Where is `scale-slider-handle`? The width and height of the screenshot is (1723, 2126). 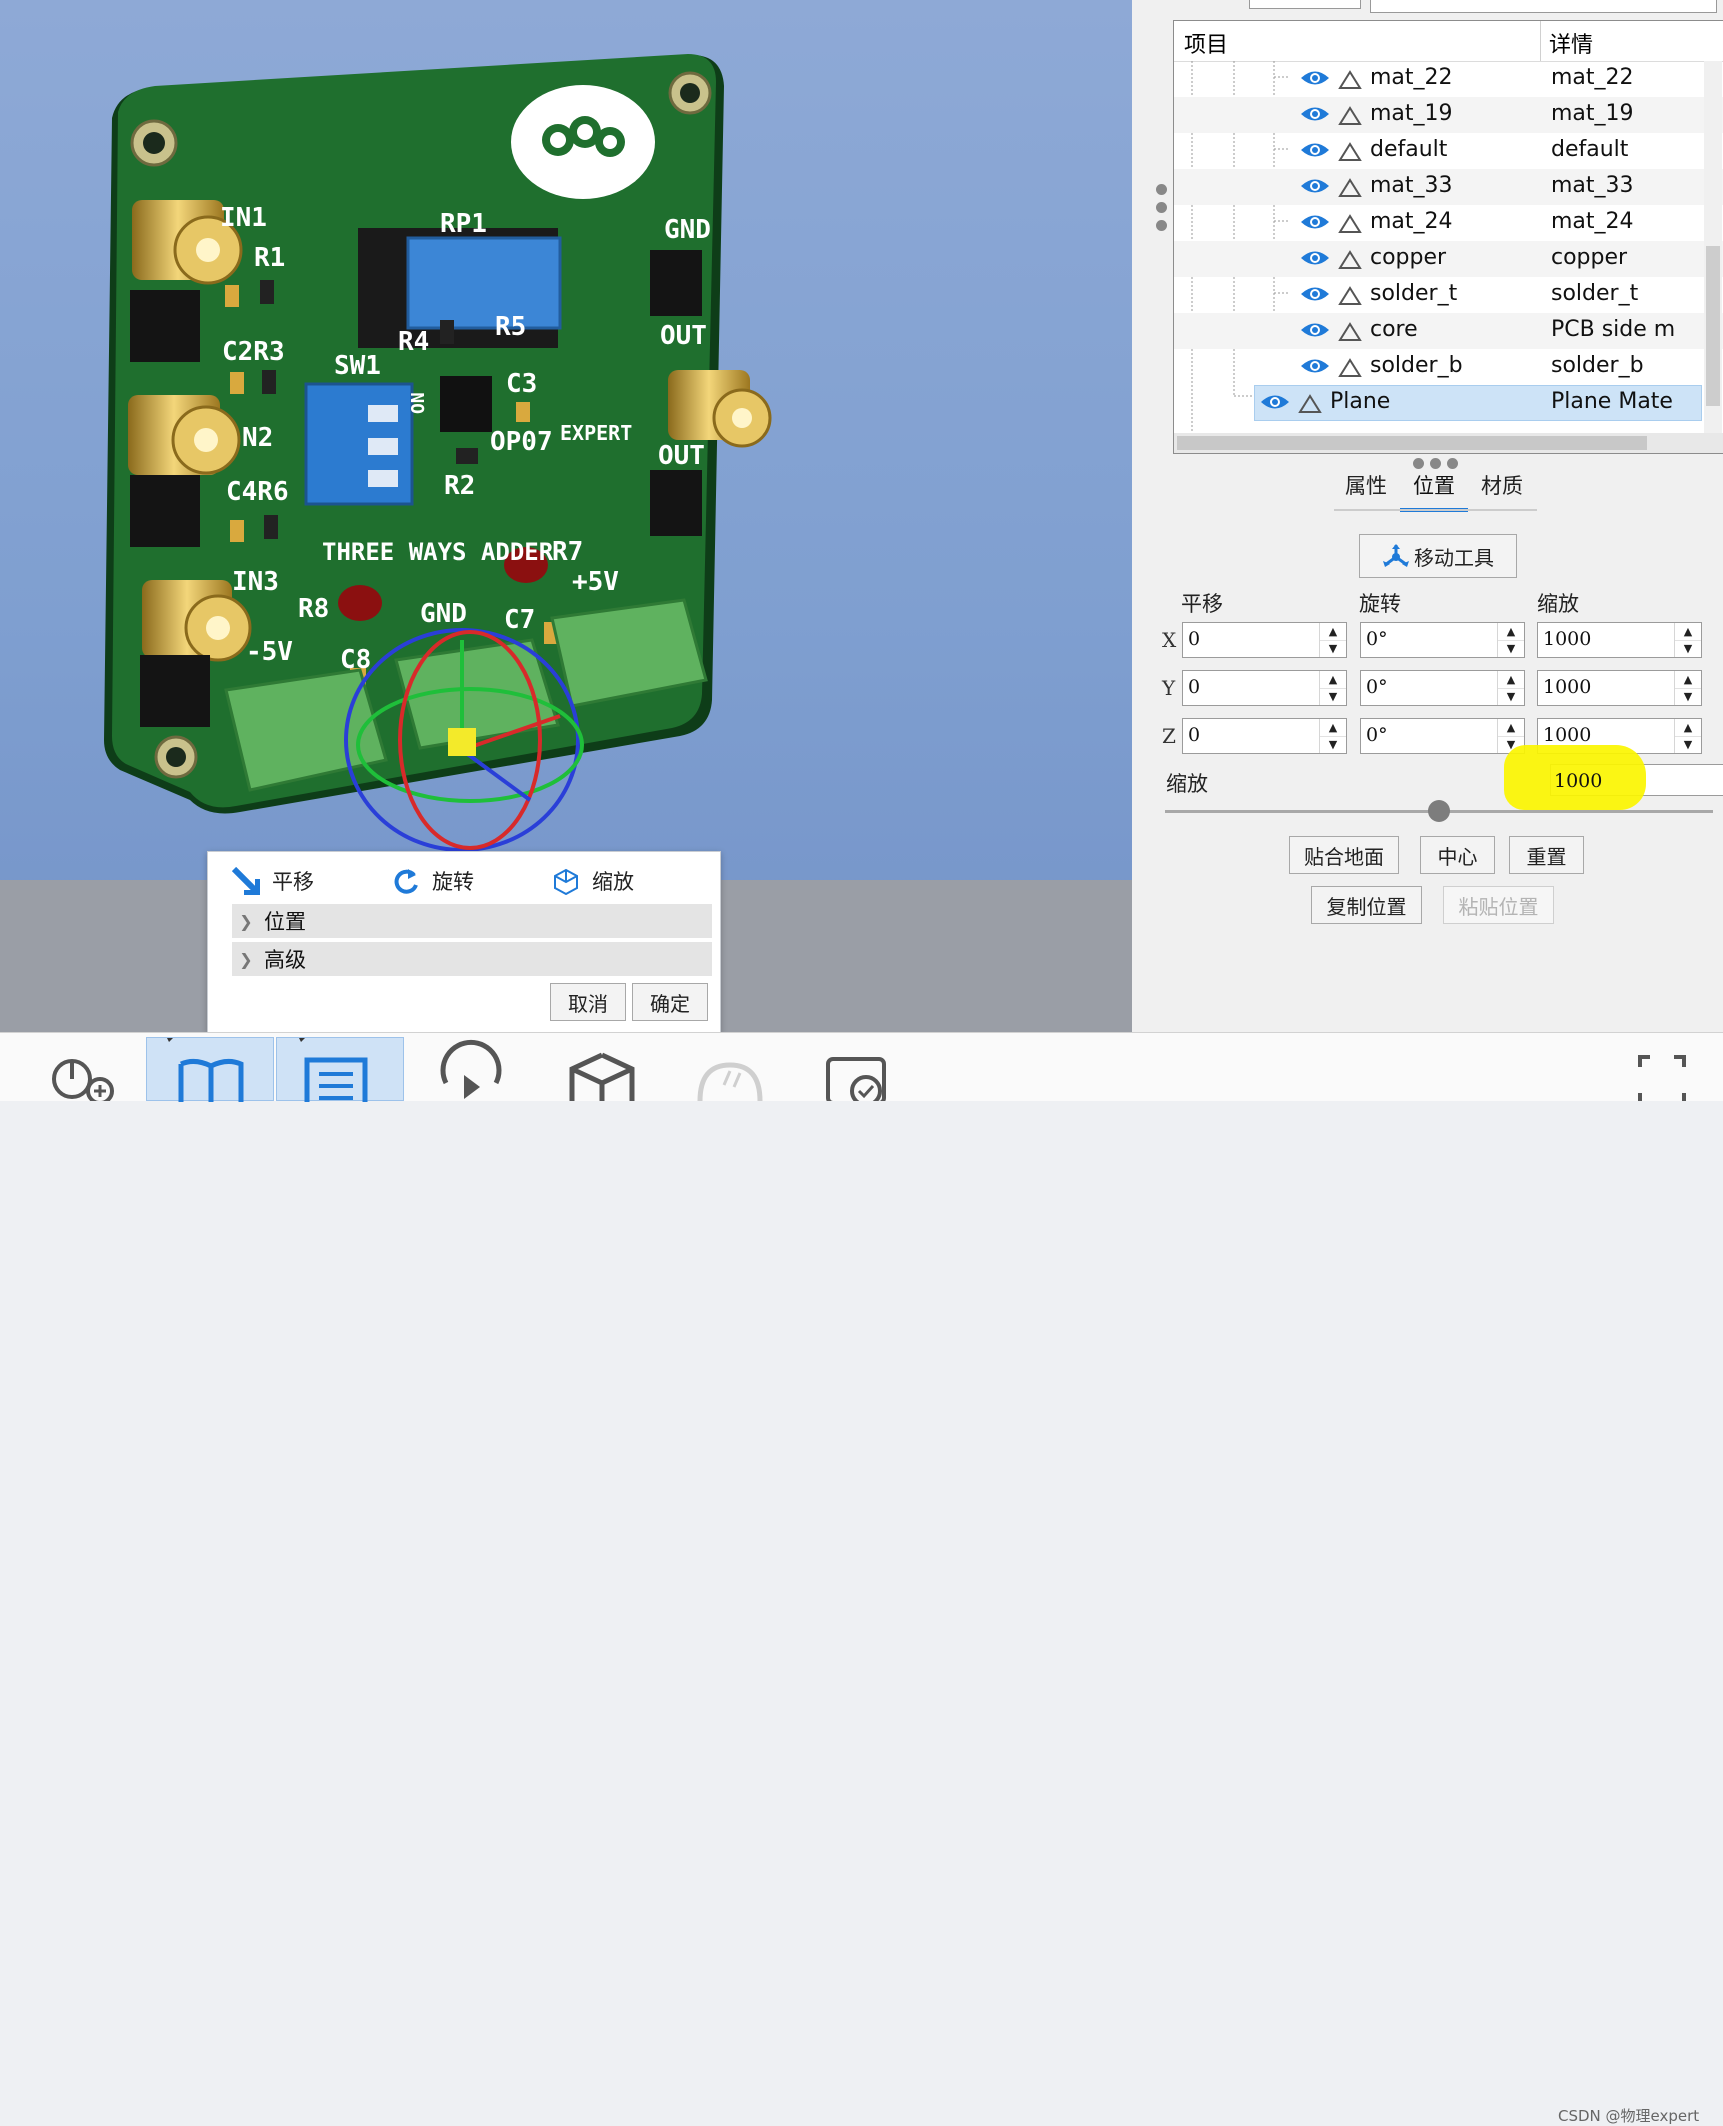
scale-slider-handle is located at coordinates (1439, 811).